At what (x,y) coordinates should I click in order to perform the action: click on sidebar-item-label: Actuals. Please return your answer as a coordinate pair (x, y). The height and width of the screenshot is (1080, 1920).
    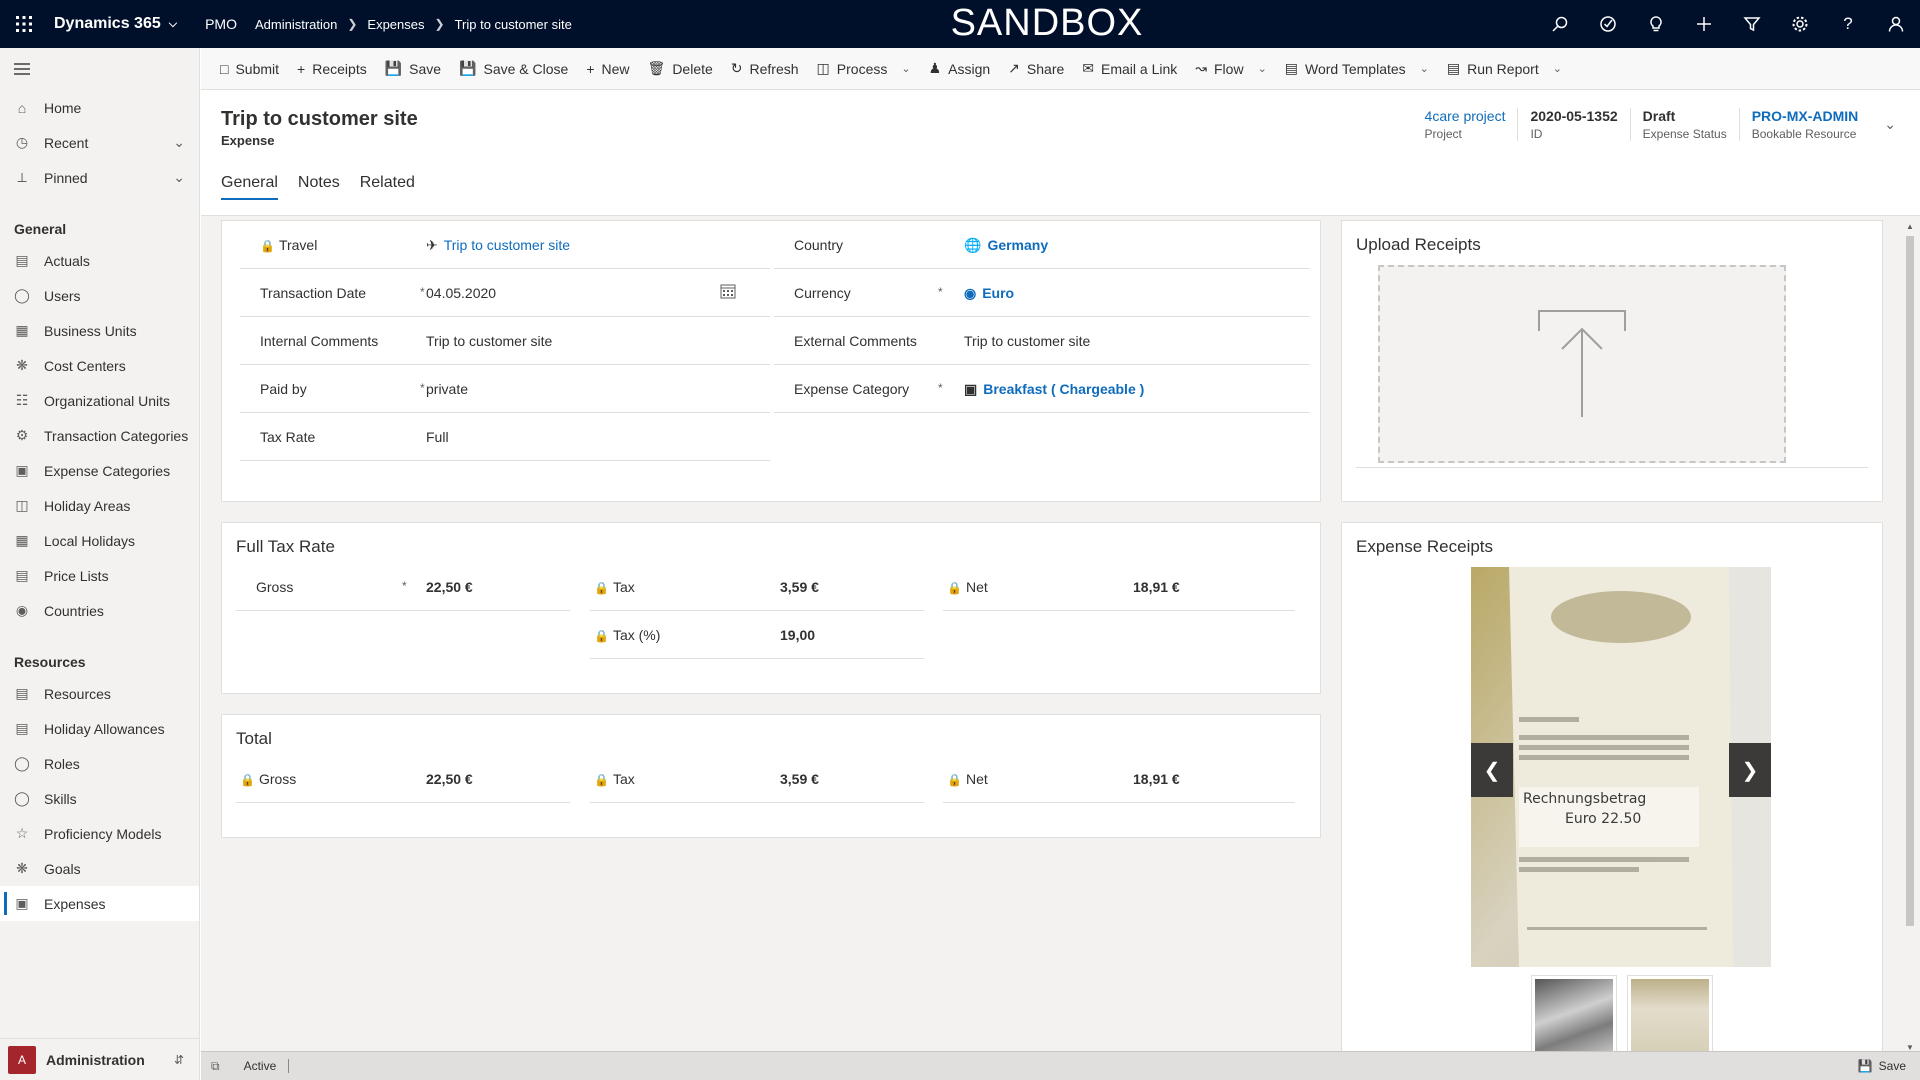
    Looking at the image, I should click on (67, 260).